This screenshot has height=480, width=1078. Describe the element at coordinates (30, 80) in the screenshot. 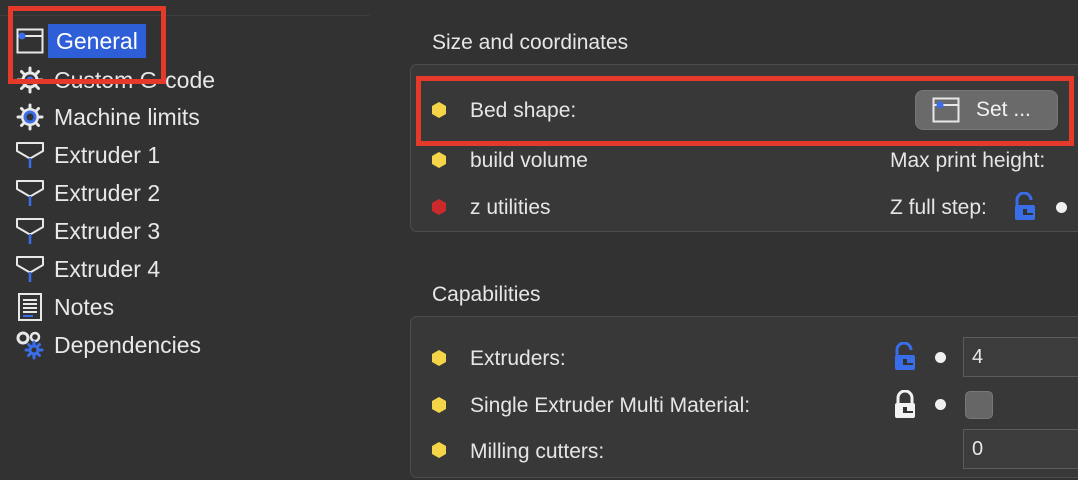

I see `gear-icon` at that location.